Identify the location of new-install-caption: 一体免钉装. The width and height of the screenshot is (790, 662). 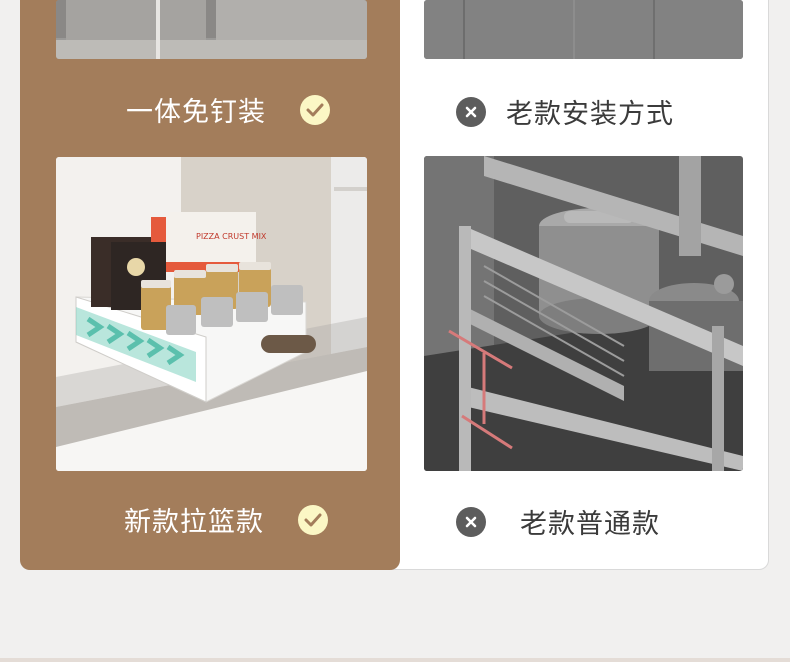
(228, 109).